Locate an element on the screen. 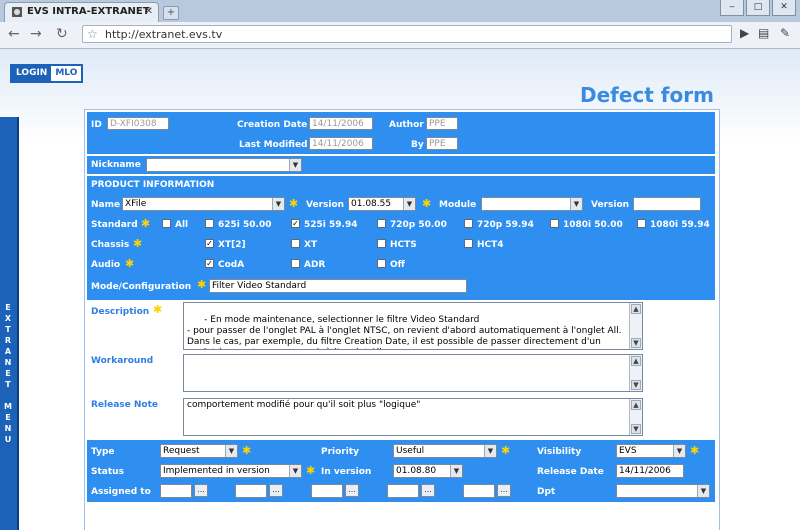 This screenshot has width=800, height=530. chassis-xt2-checkbox: ✓ is located at coordinates (209, 243).